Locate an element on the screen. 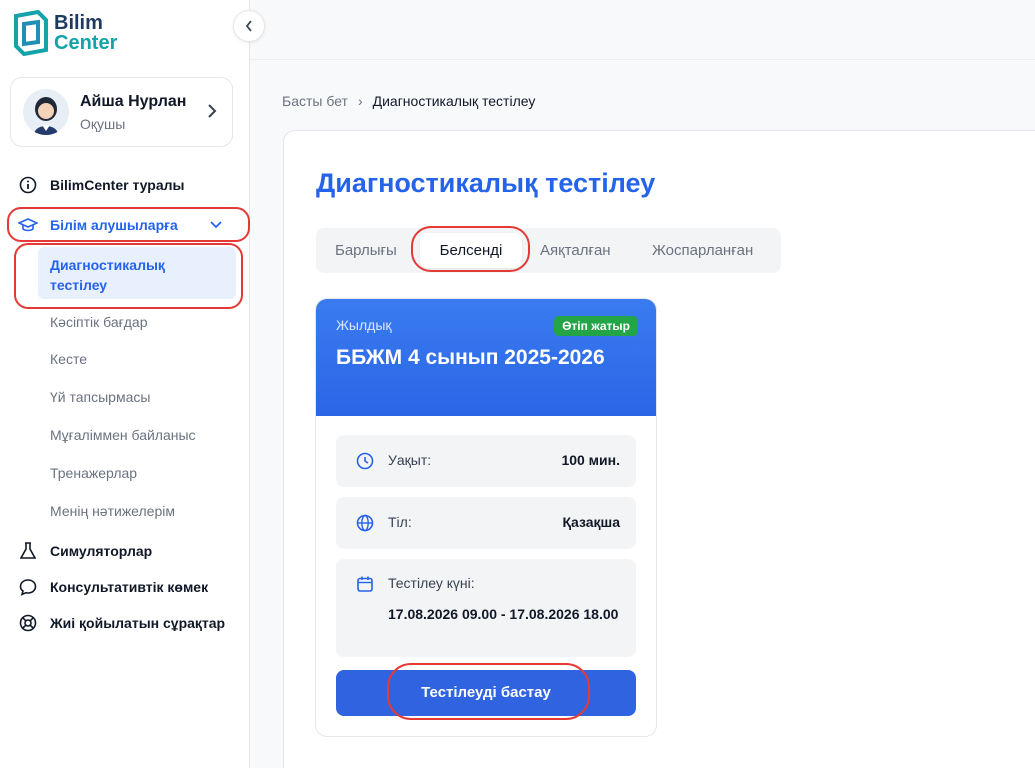 Image resolution: width=1035 pixels, height=768 pixels. profile-card: Айша Нурлан Оқушы is located at coordinates (121, 112).